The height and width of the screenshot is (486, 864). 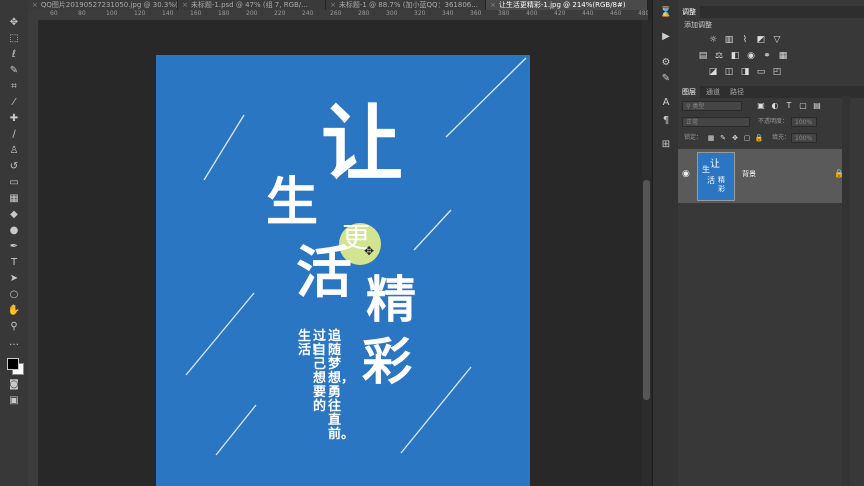 What do you see at coordinates (783, 56) in the screenshot?
I see `color-lookup-icon: ▦` at bounding box center [783, 56].